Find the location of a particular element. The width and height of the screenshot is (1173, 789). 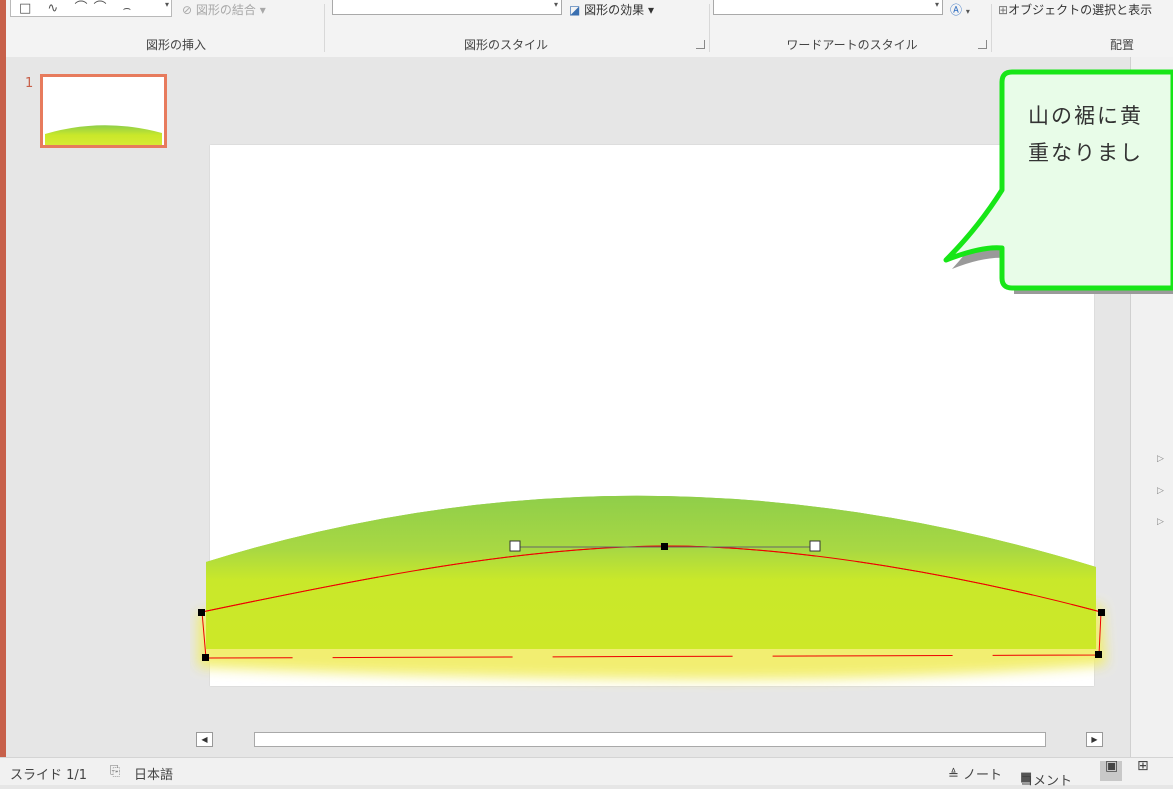

horizontal-scrollbar: ◀ ▶ is located at coordinates (653, 739).